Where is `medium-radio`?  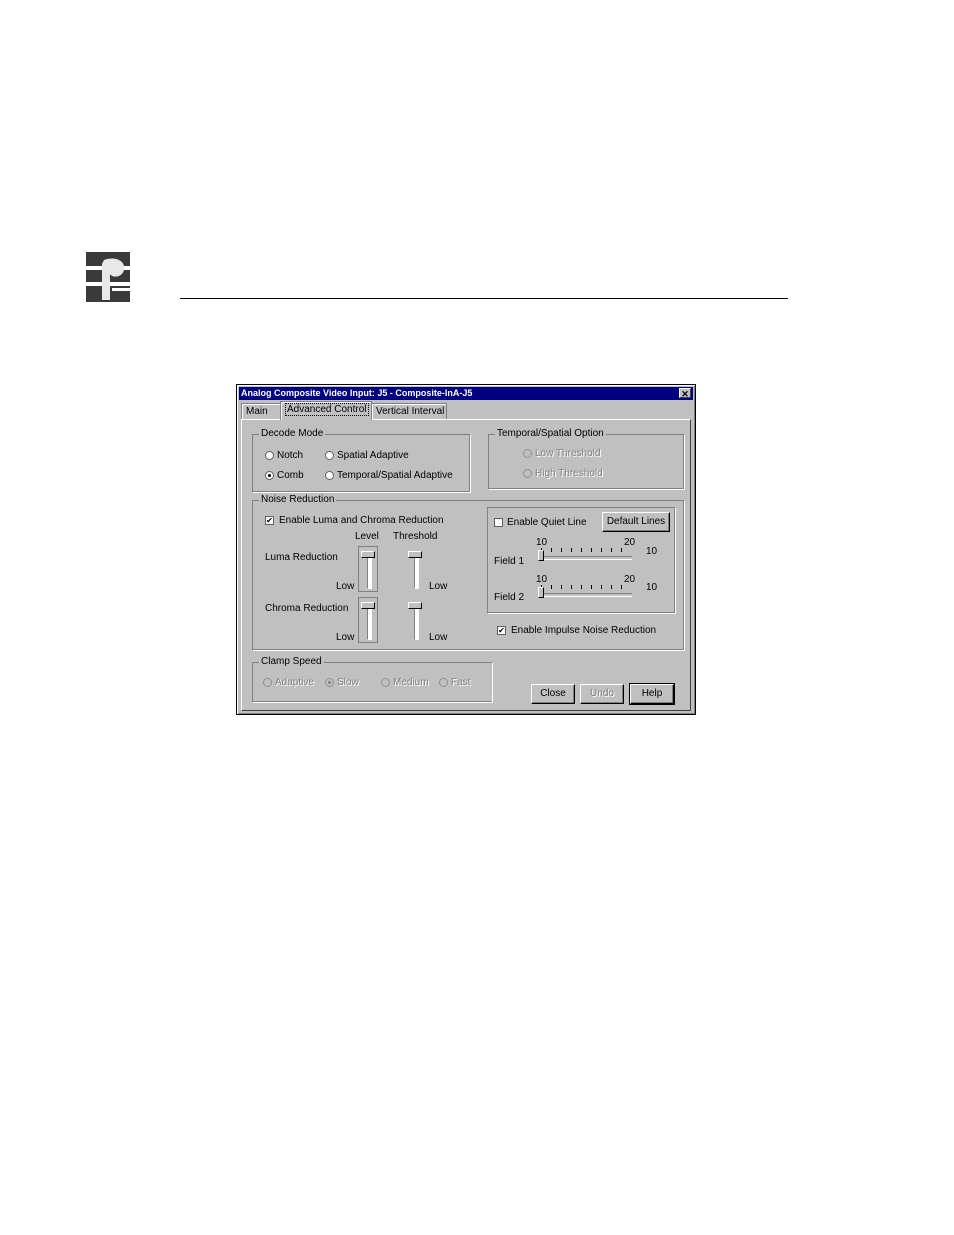 medium-radio is located at coordinates (385, 682).